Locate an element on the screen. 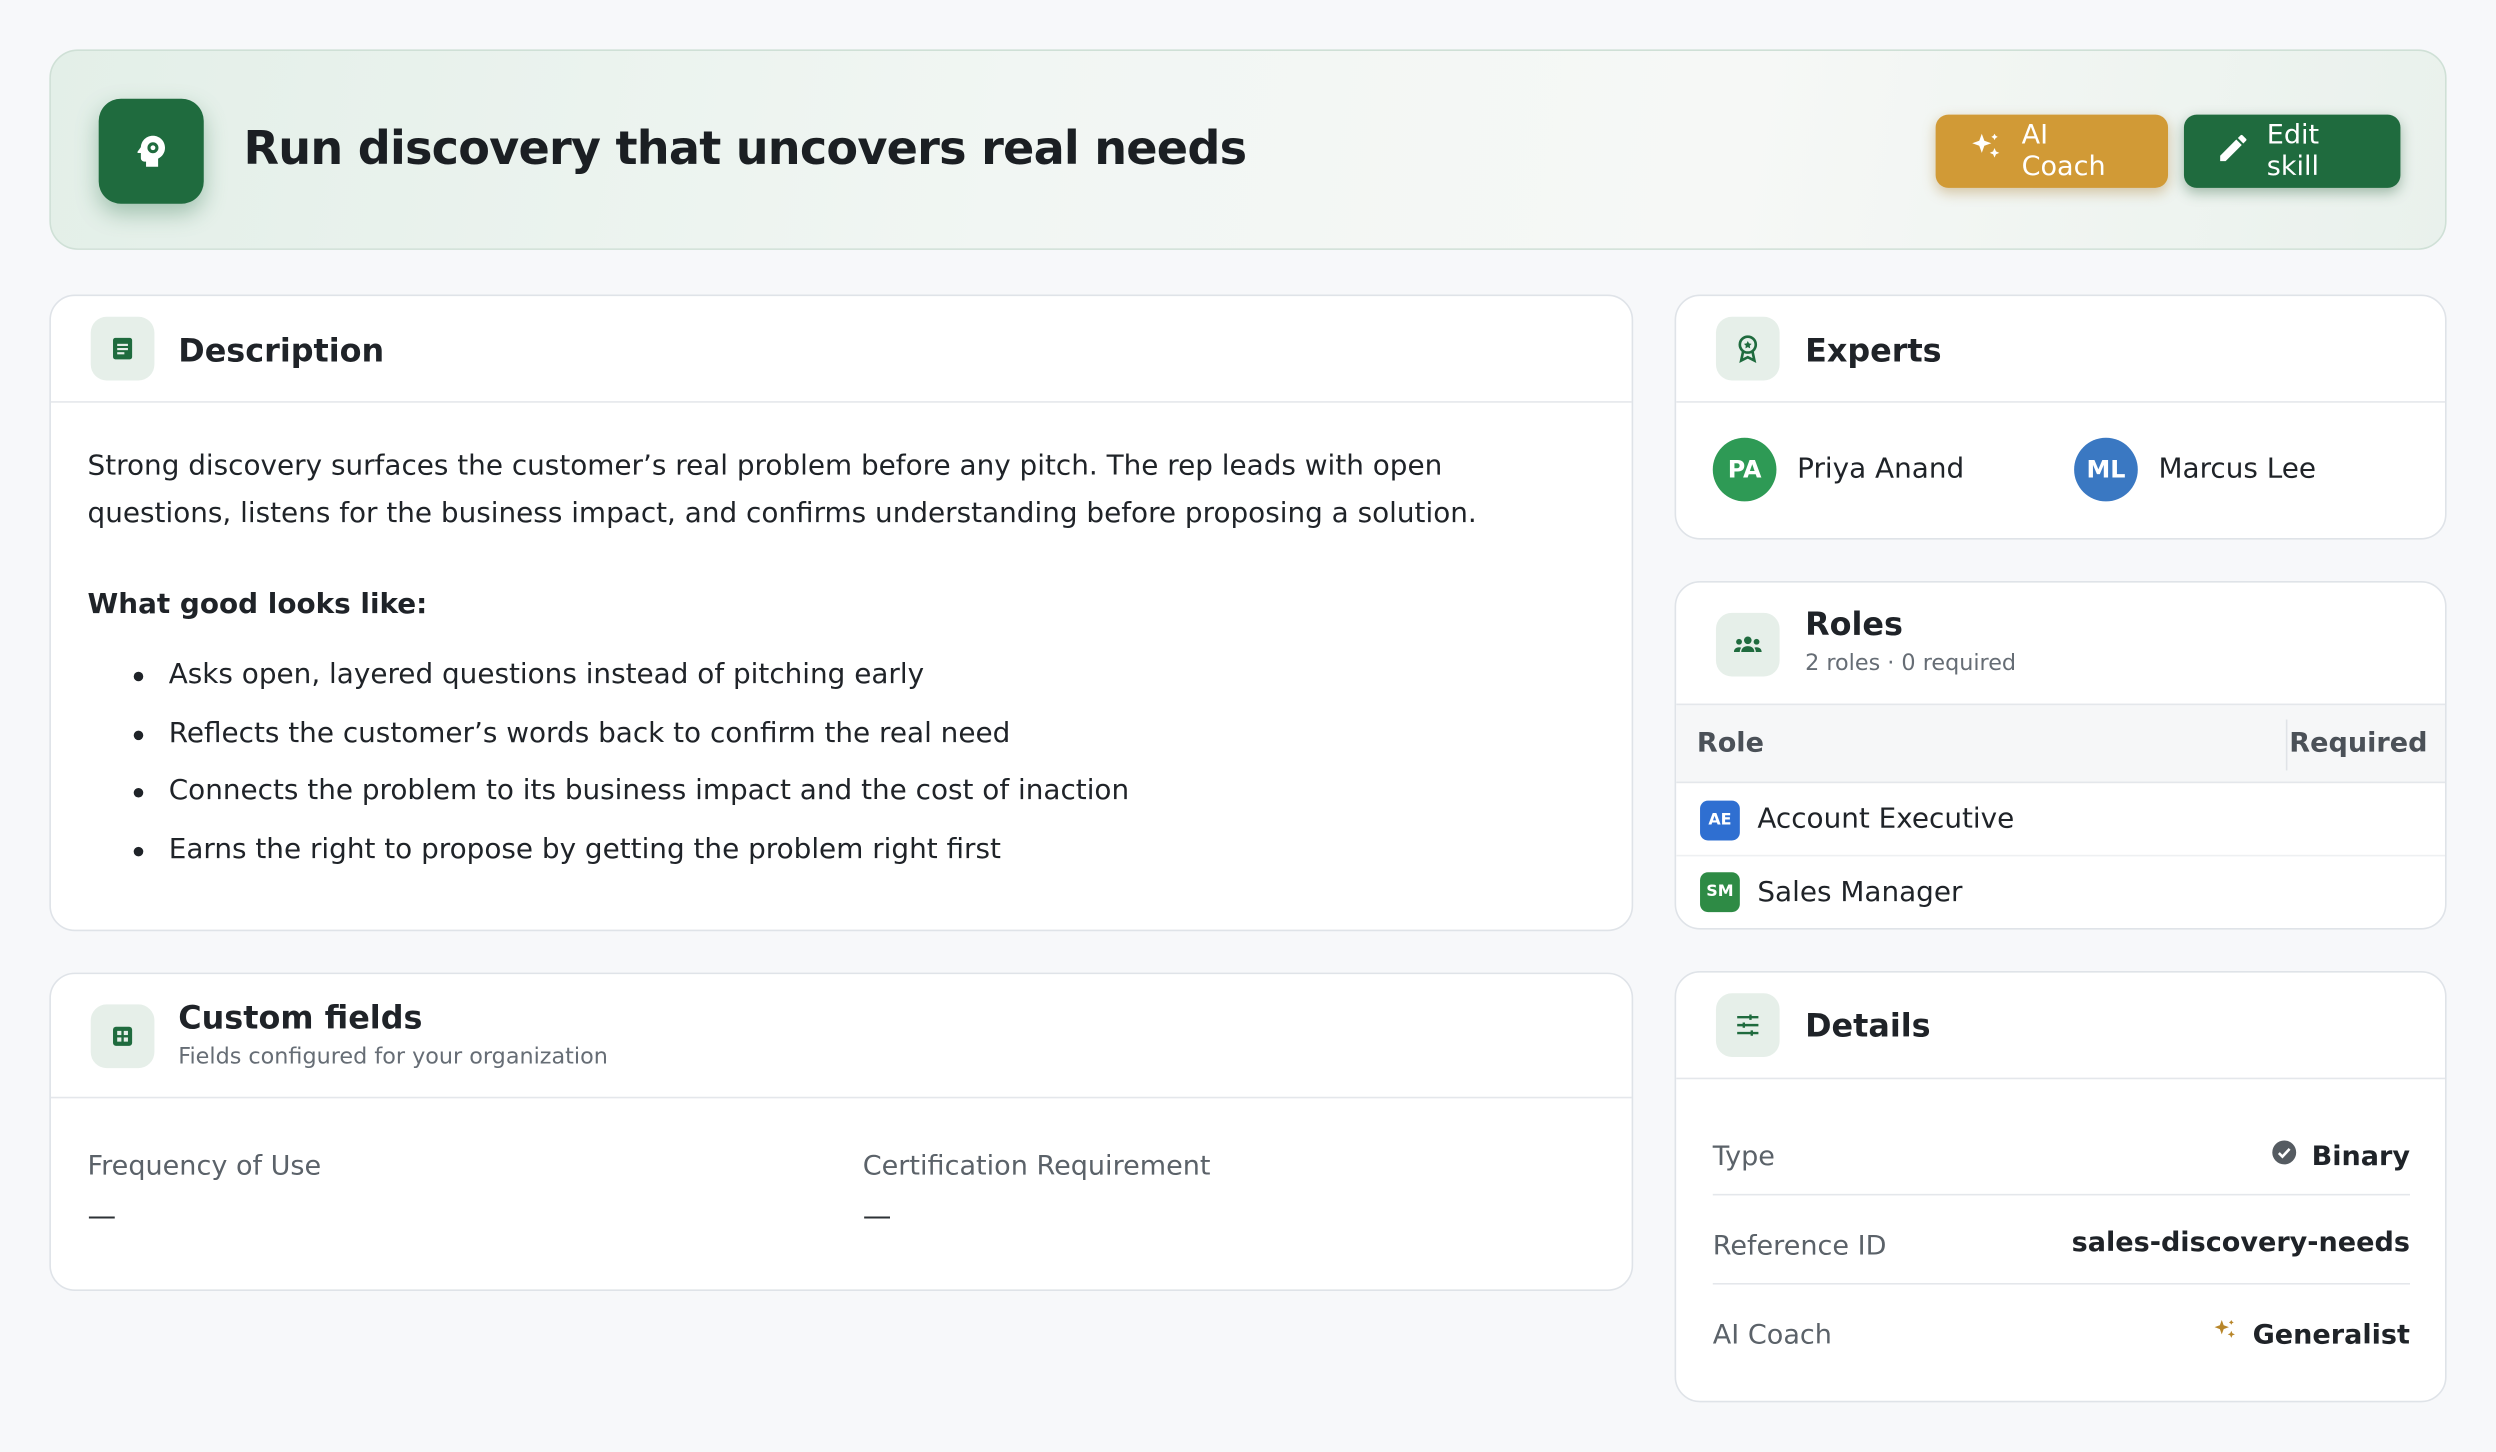 This screenshot has height=1452, width=2496. table-row: AE Account Executive is located at coordinates (2061, 821).